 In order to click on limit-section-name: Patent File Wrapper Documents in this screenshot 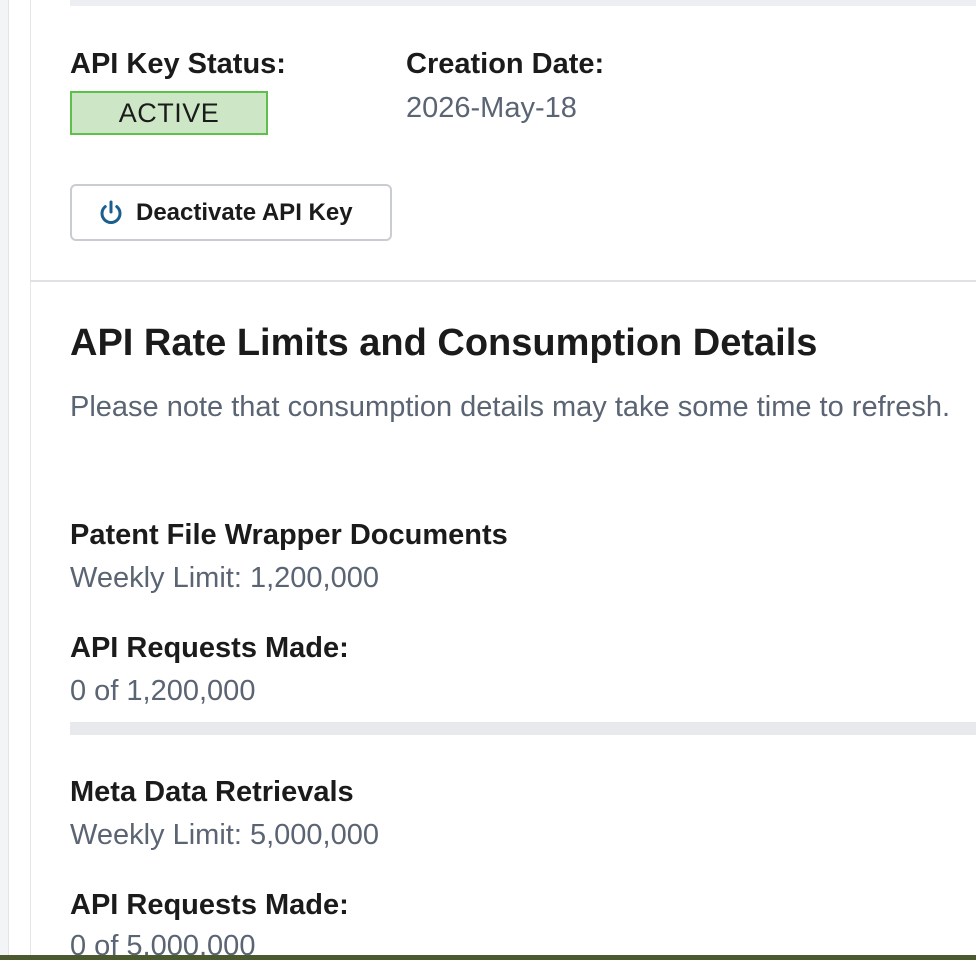, I will do `click(289, 535)`.